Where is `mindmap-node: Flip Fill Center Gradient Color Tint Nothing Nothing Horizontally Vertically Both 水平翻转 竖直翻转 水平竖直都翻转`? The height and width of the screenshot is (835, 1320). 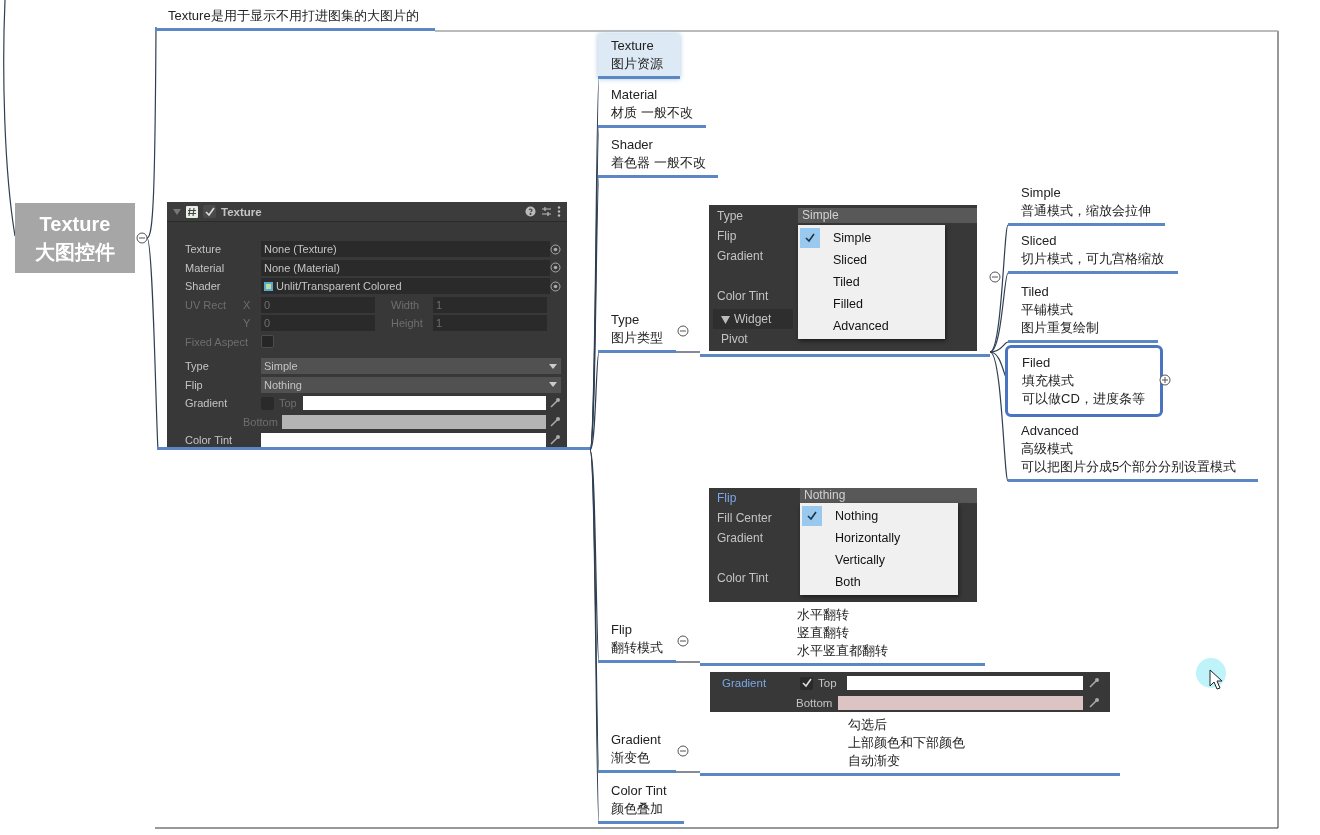
mindmap-node: Flip Fill Center Gradient Color Tint Nothing Nothing Horizontally Vertically Both 水平翻转 竖直翻转 水平竖直都翻转 is located at coordinates (842, 577).